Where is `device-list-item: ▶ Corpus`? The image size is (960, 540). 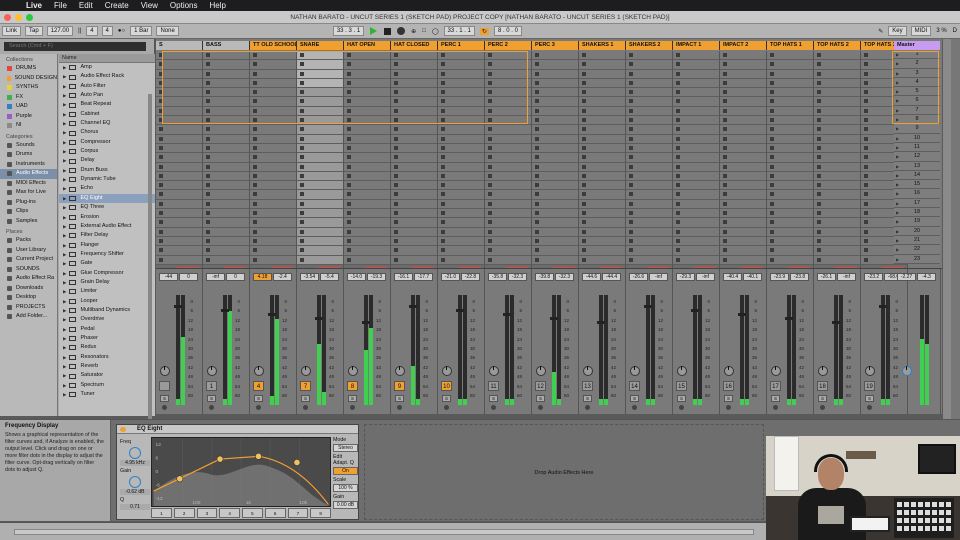
device-list-item: ▶ Corpus is located at coordinates (107, 151).